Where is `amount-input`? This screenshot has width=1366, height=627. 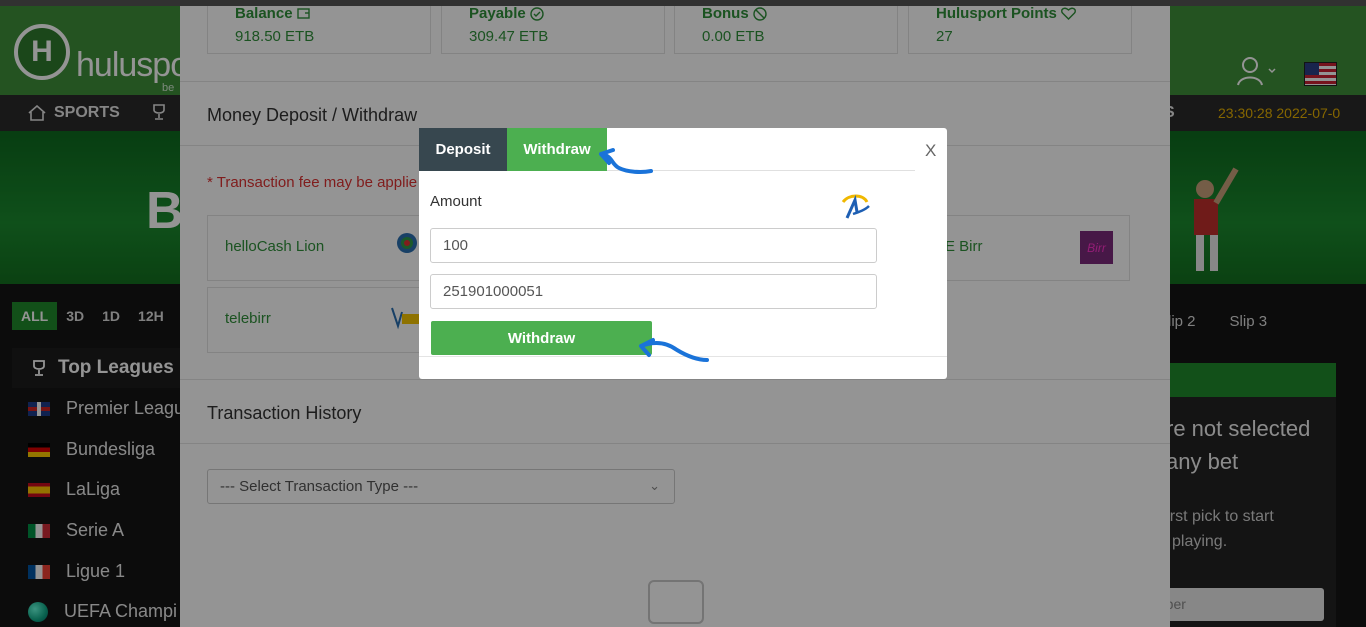
amount-input is located at coordinates (653, 245).